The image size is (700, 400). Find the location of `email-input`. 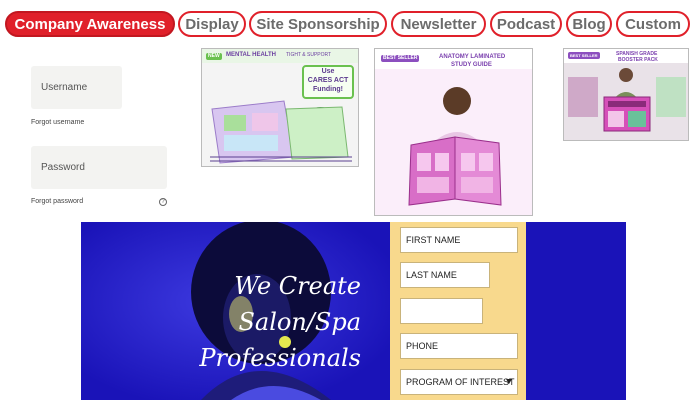

email-input is located at coordinates (441, 311).